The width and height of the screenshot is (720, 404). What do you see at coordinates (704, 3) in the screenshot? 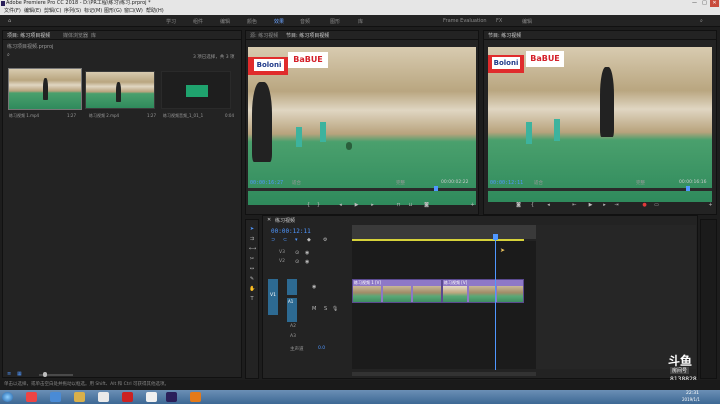
I see `maximize-button: □` at bounding box center [704, 3].